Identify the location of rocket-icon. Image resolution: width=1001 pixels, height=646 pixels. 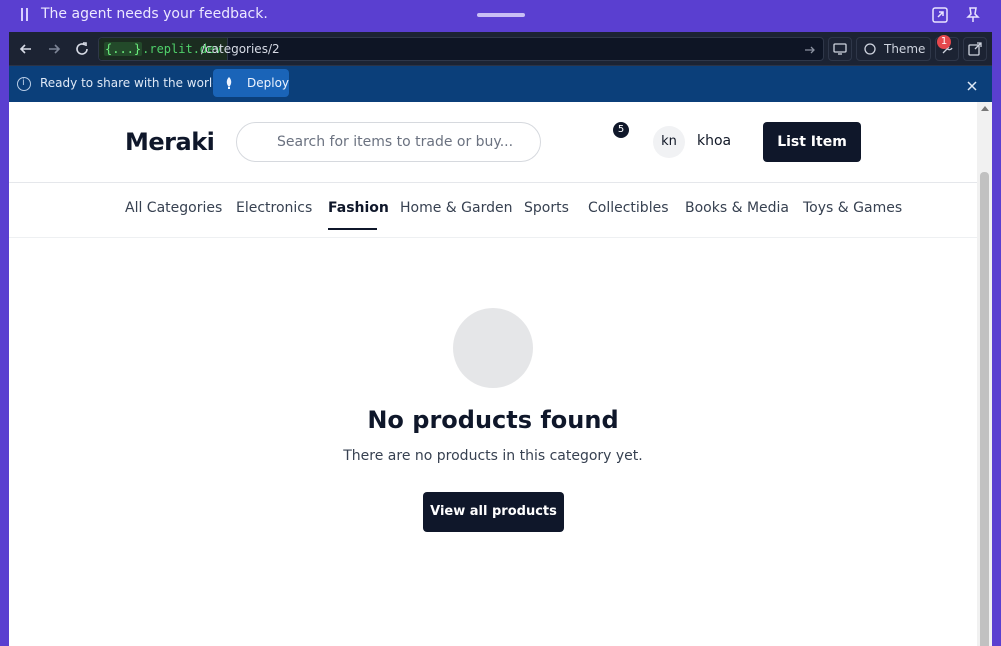
(229, 83).